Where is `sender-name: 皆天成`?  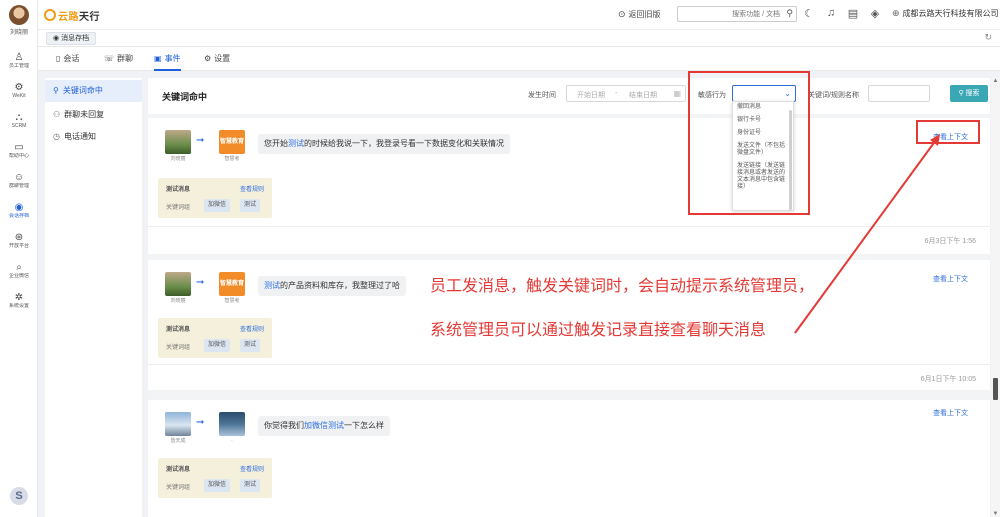 sender-name: 皆天成 is located at coordinates (178, 441).